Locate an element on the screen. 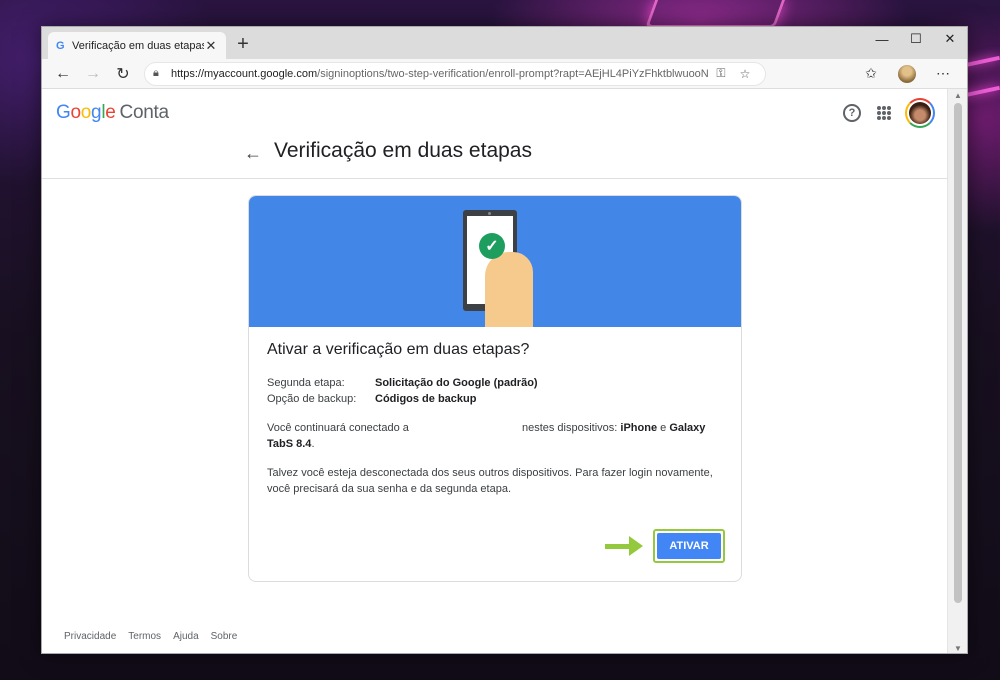  browser-profile-avatar is located at coordinates (907, 73).